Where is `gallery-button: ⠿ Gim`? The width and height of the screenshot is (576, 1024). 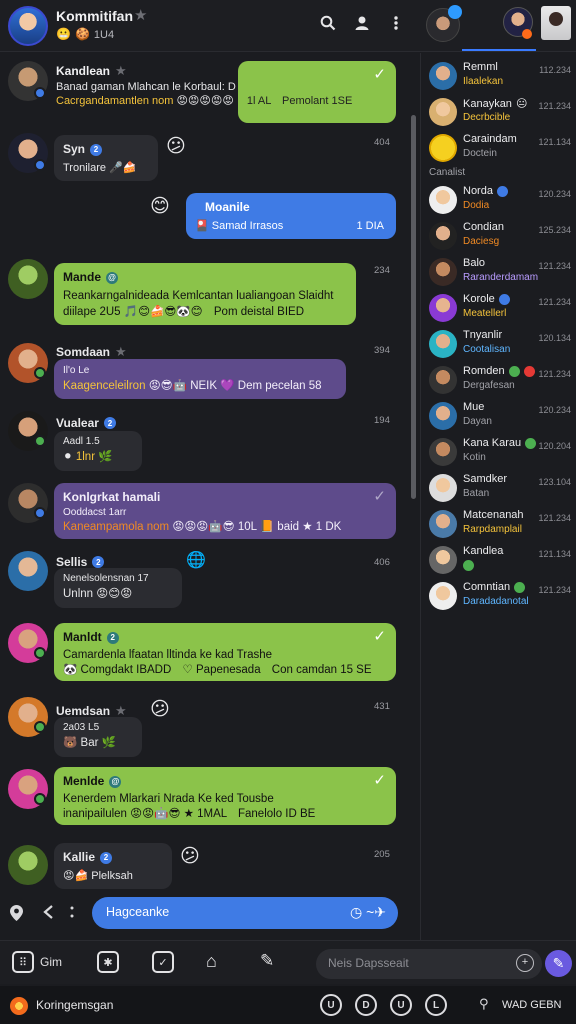 gallery-button: ⠿ Gim is located at coordinates (37, 962).